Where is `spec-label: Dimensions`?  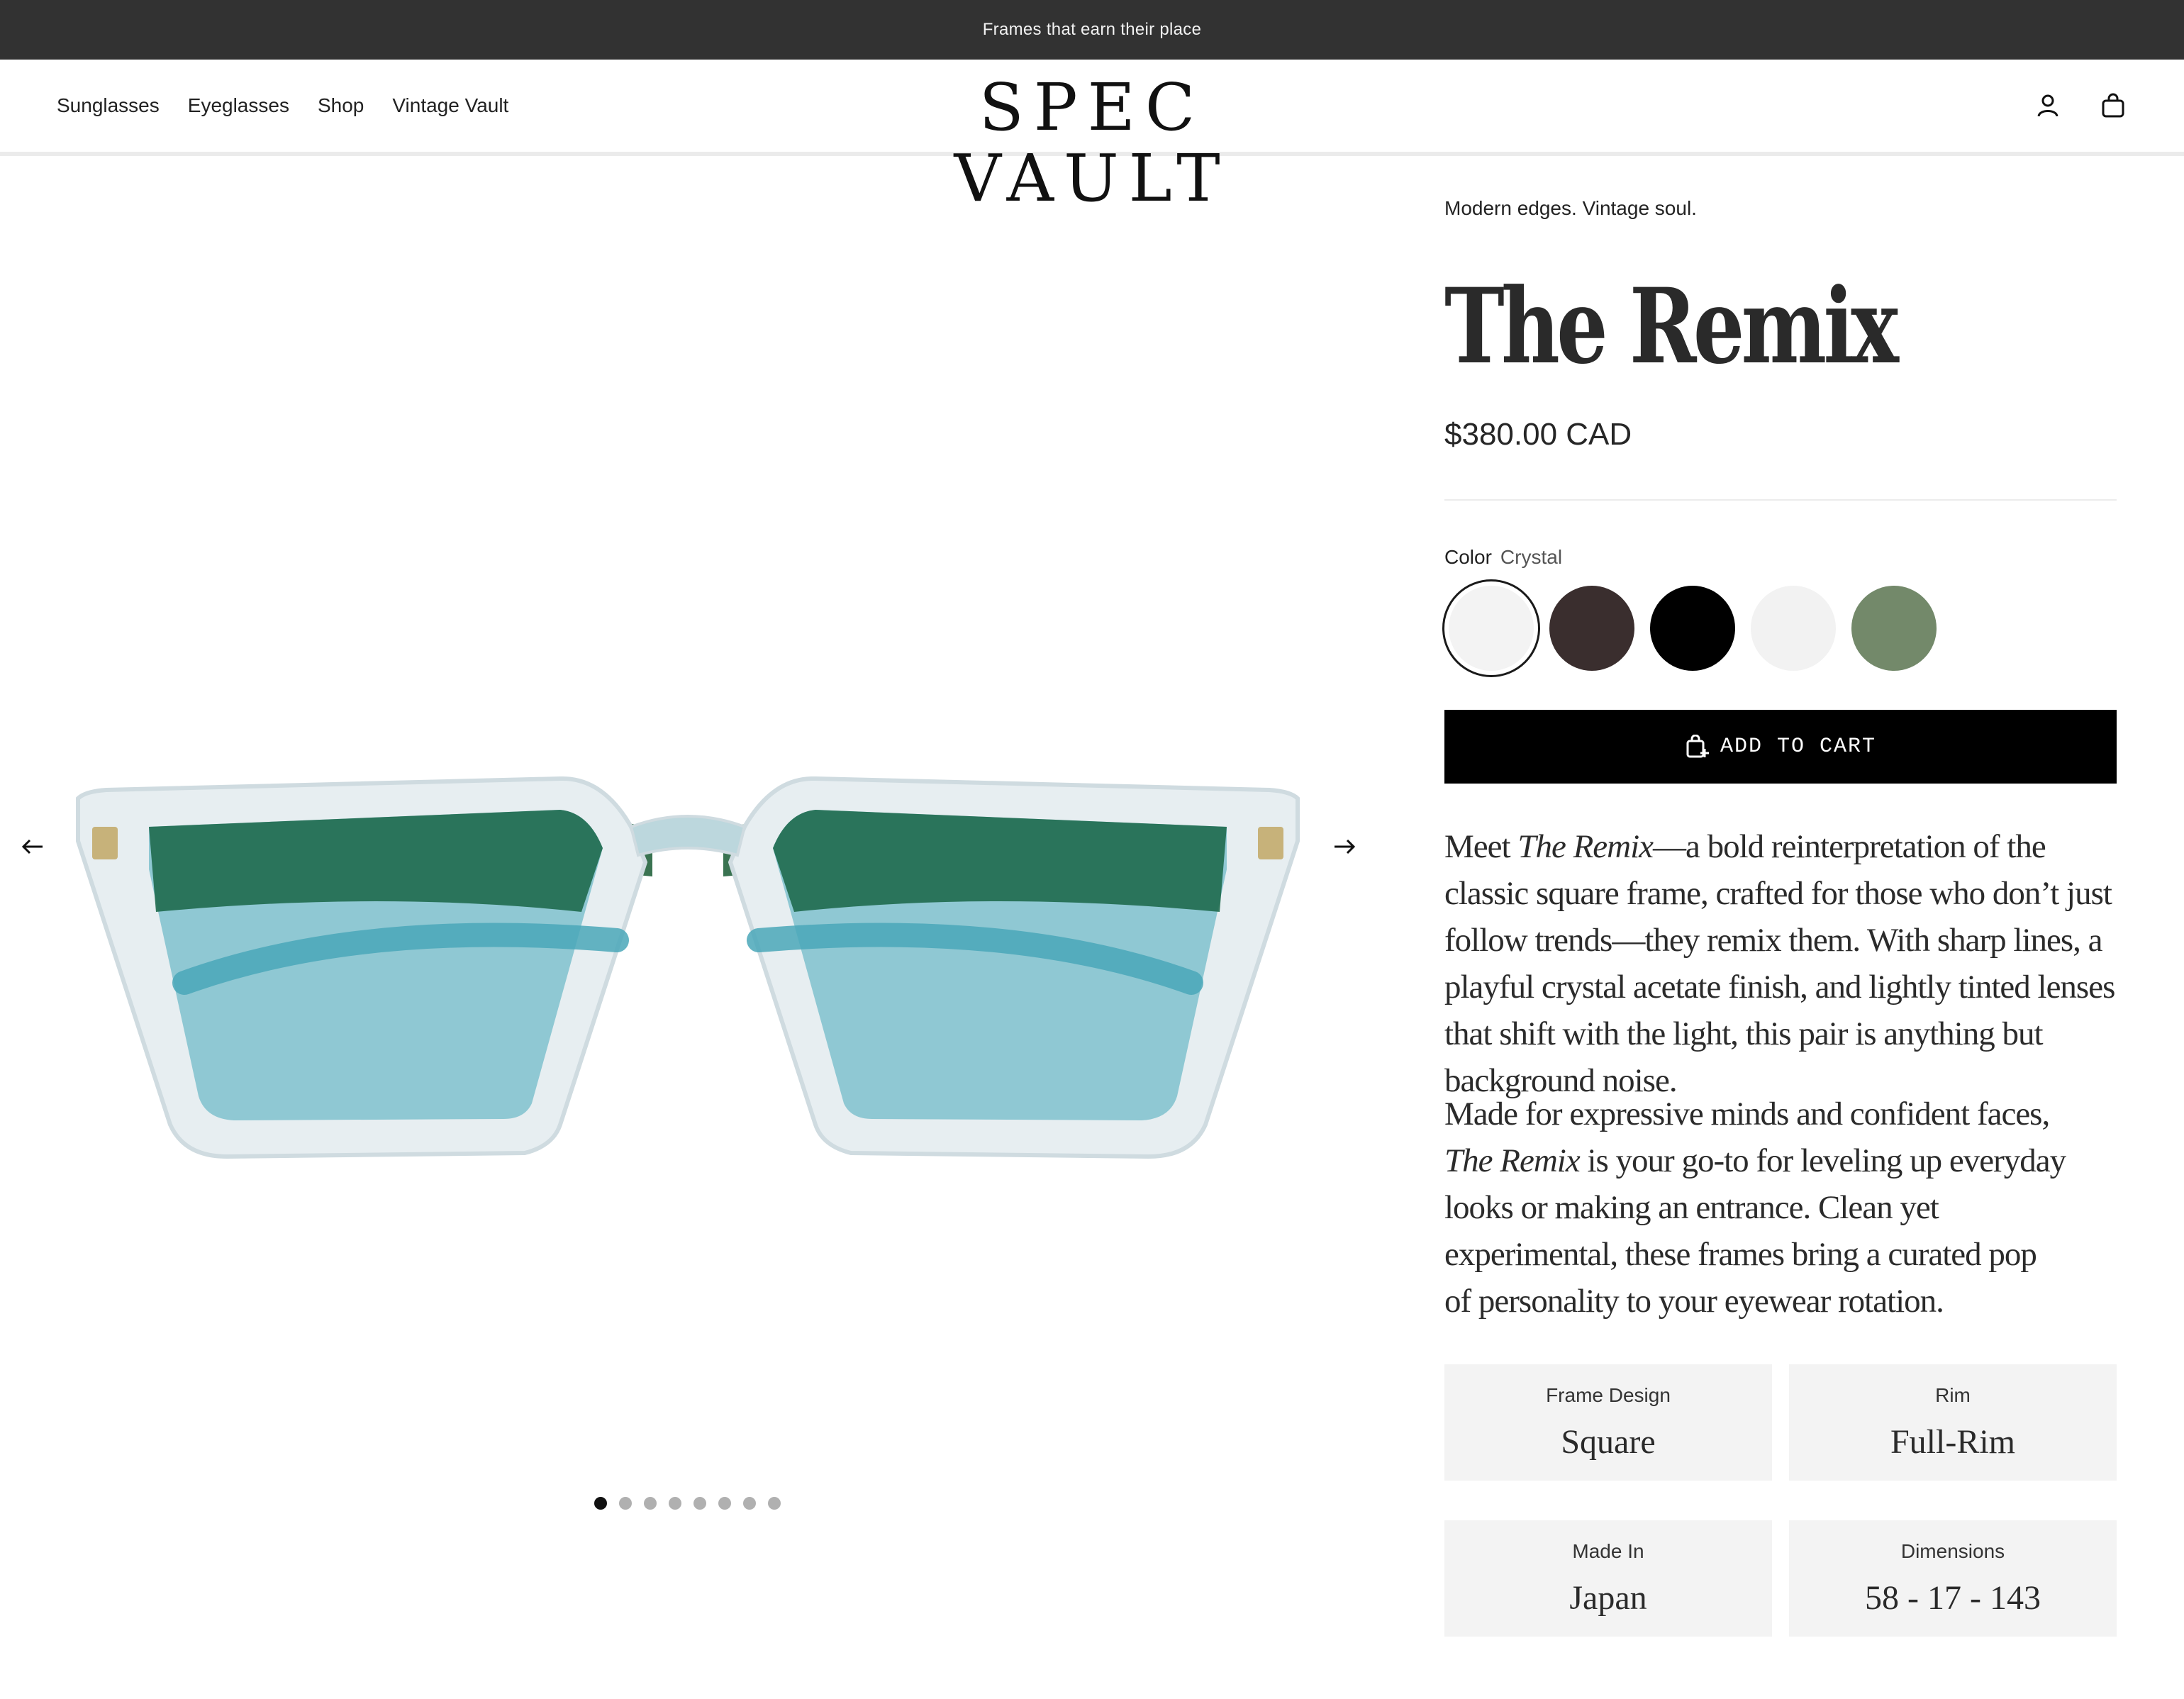 spec-label: Dimensions is located at coordinates (1952, 1550).